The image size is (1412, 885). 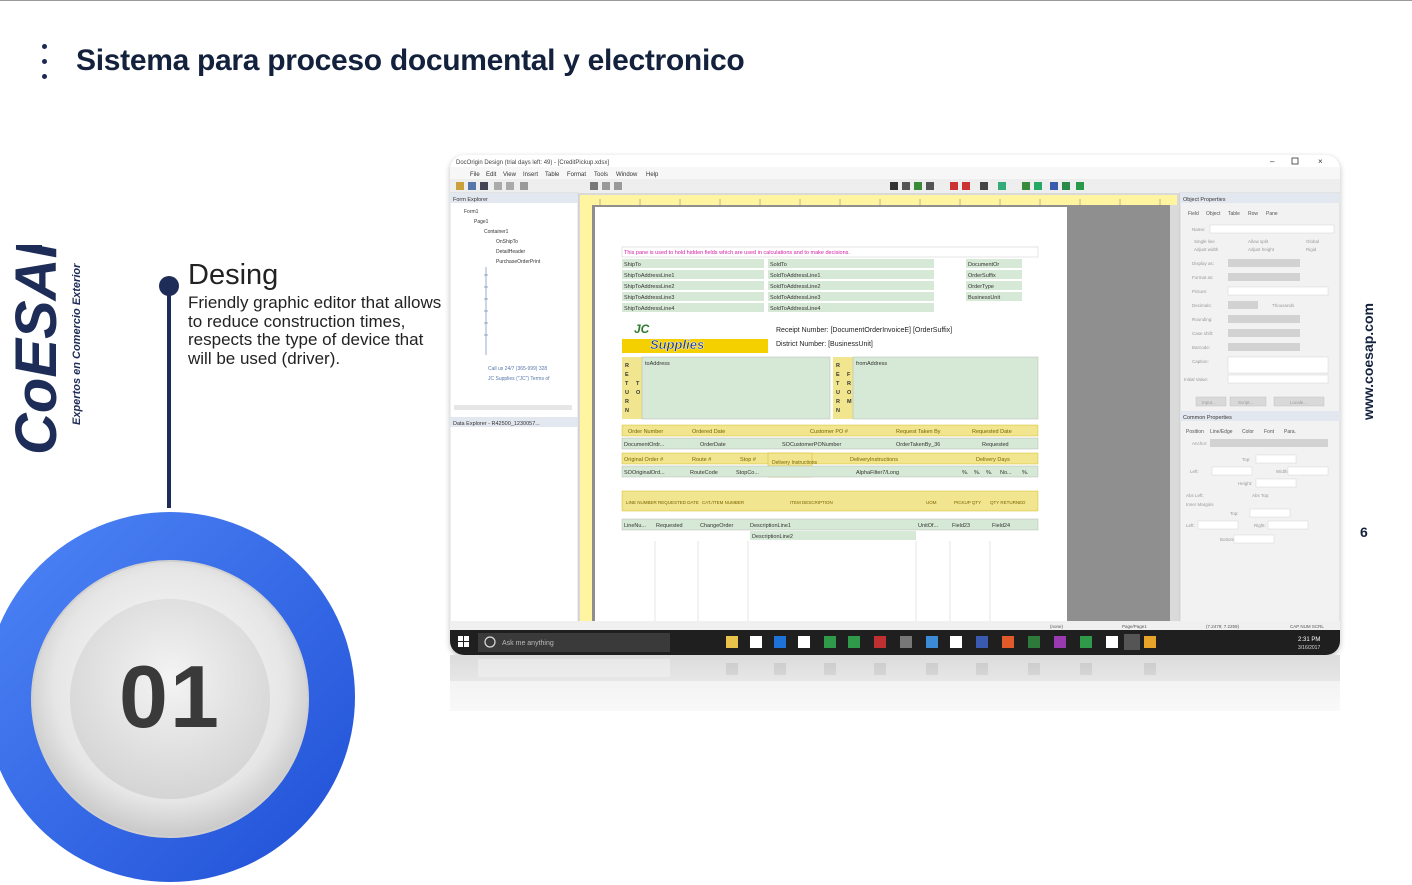 I want to click on prop-label: Width:, so click(x=1282, y=471).